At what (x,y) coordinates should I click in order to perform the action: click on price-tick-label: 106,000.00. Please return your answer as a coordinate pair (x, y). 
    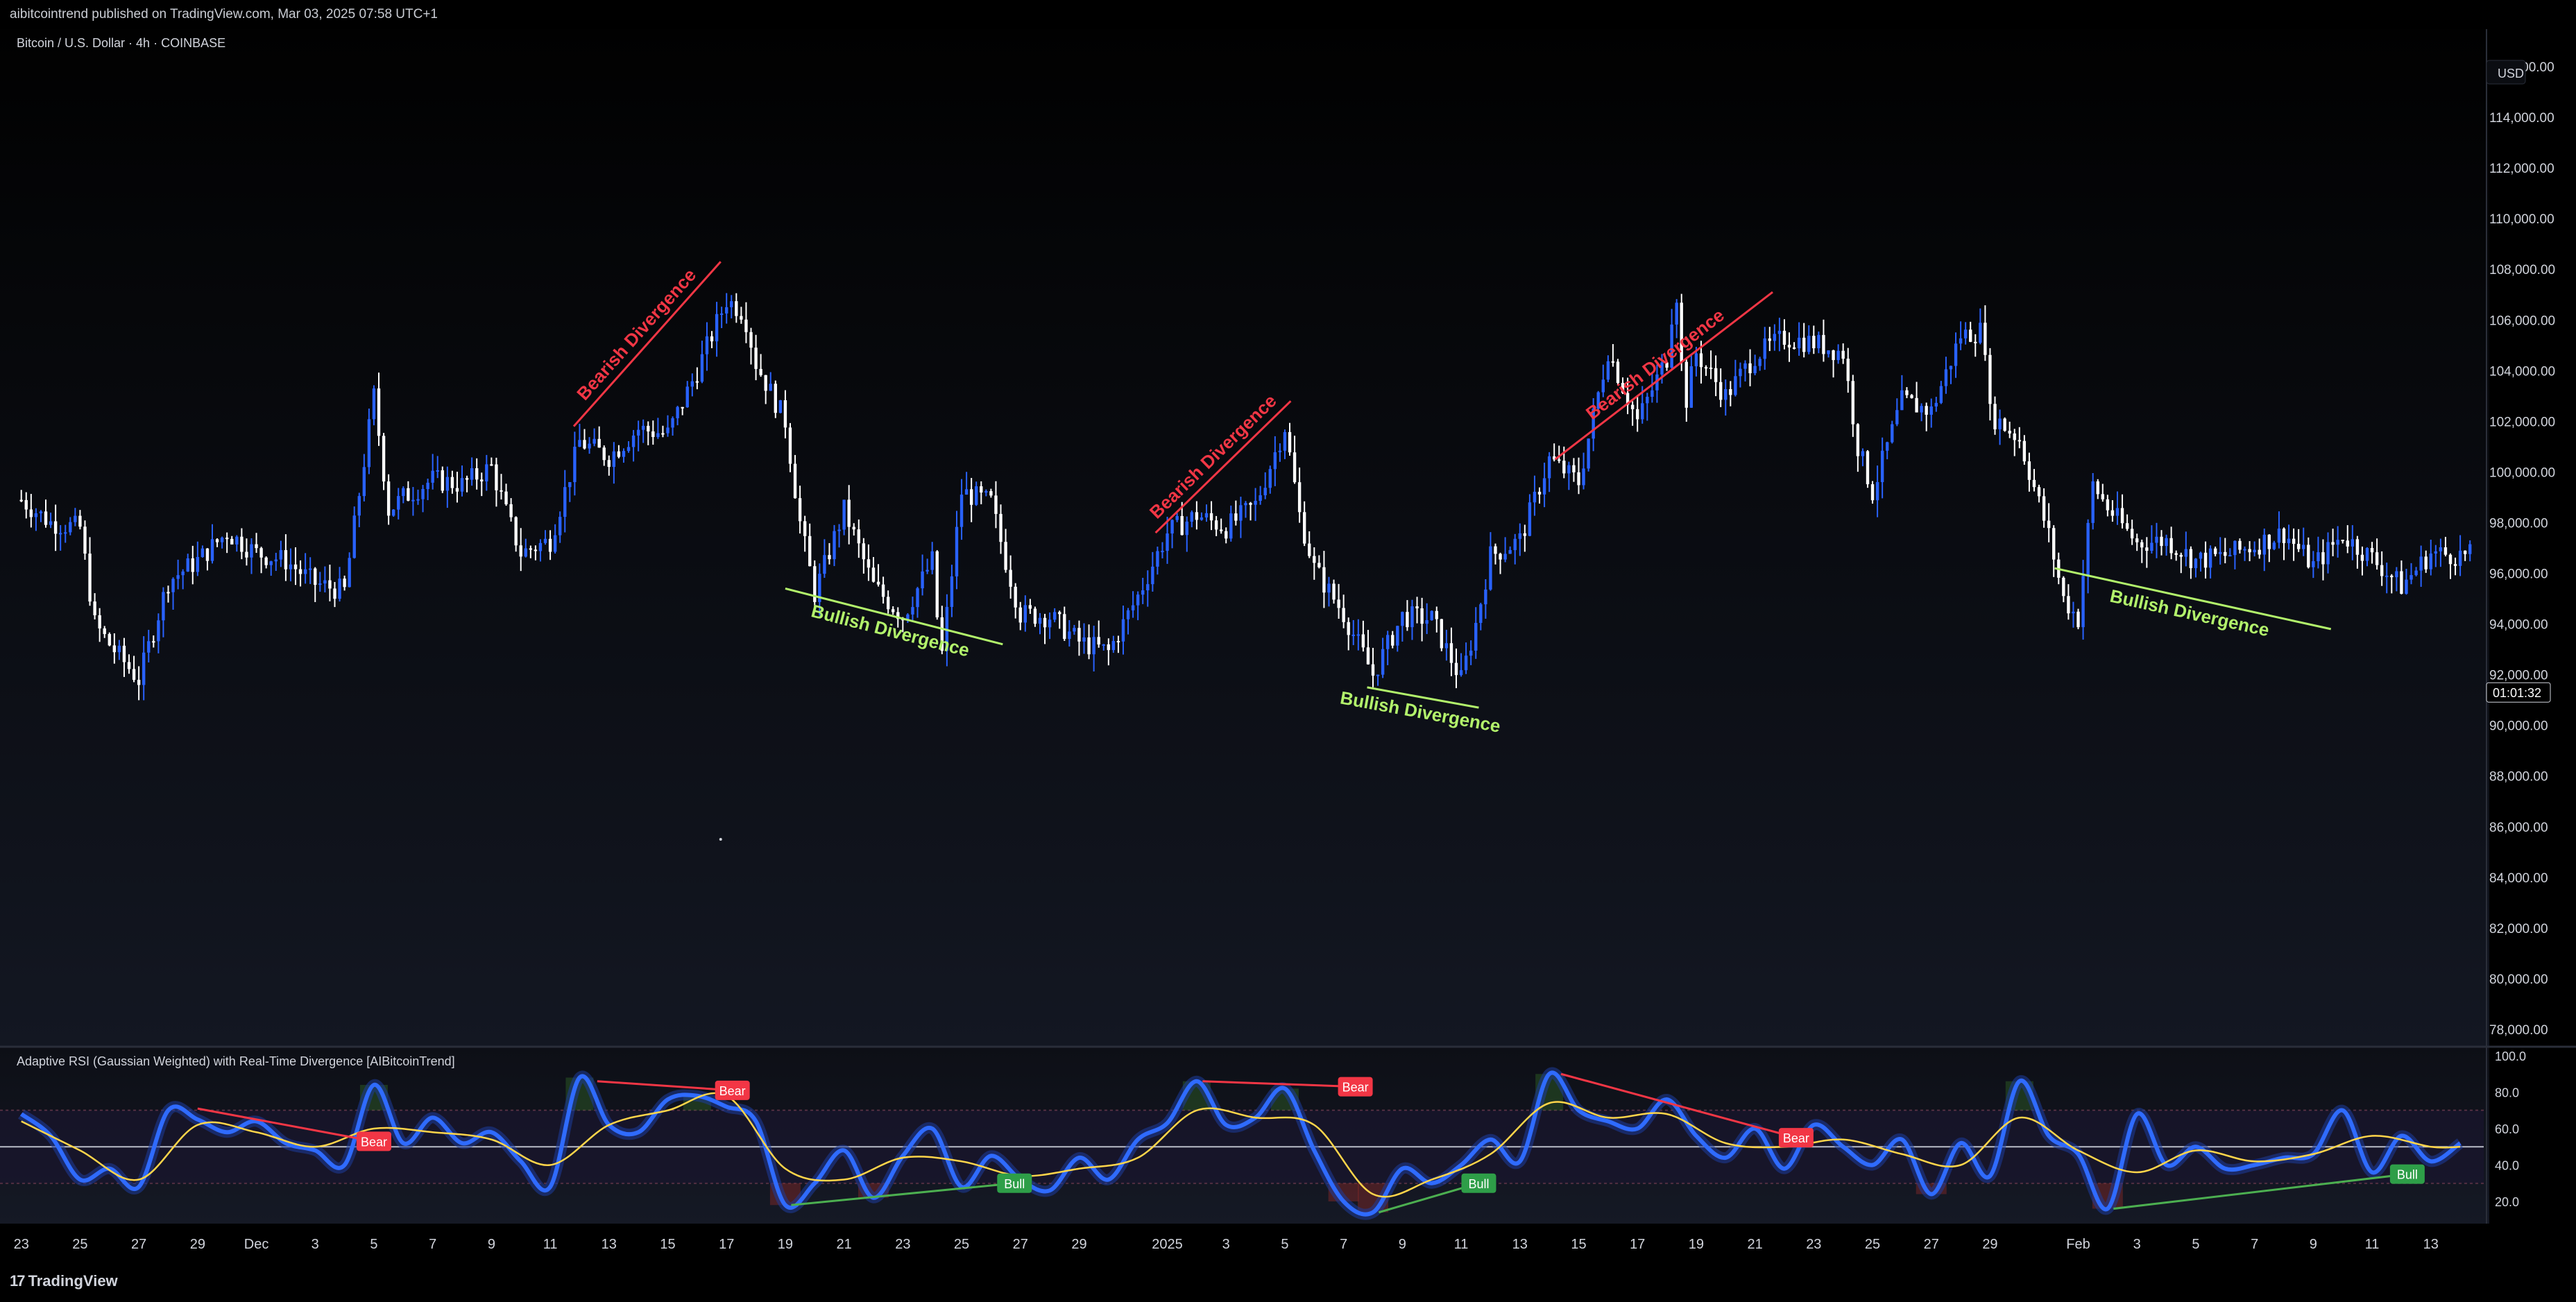
    Looking at the image, I should click on (2522, 321).